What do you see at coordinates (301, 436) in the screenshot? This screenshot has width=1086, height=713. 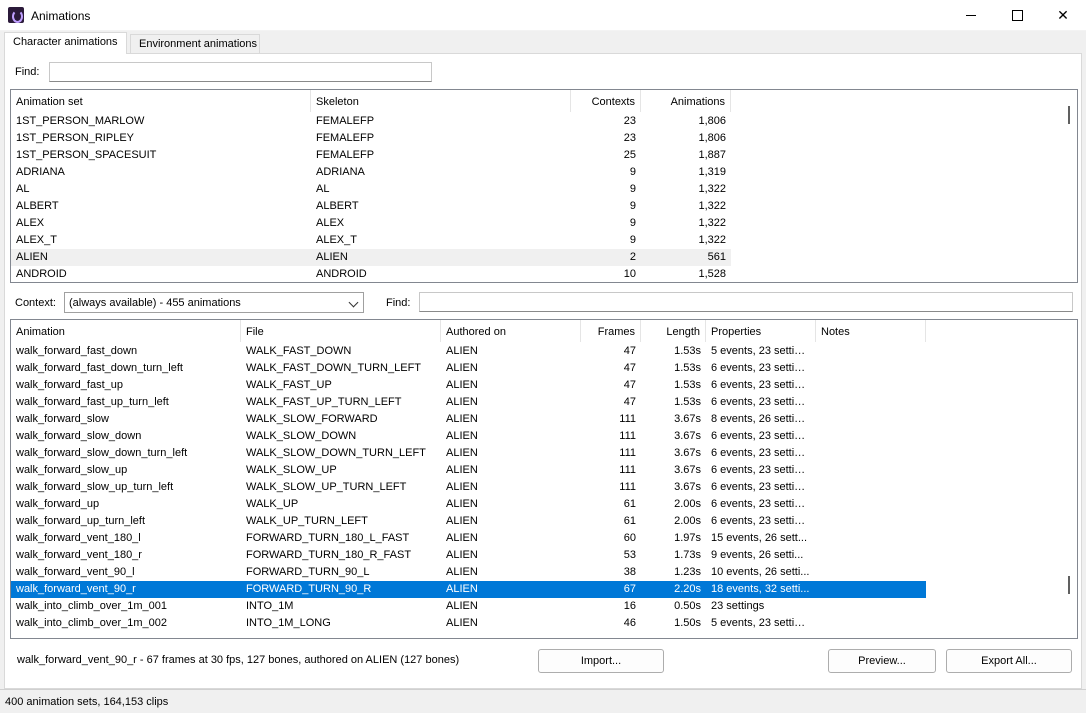 I see `file-cell: WALK_SLOW_DOWN` at bounding box center [301, 436].